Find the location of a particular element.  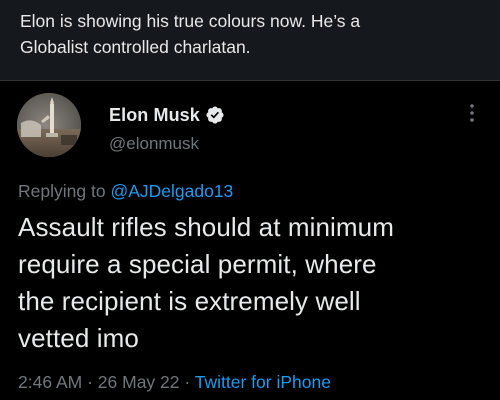

tweet-divider is located at coordinates (250, 80).